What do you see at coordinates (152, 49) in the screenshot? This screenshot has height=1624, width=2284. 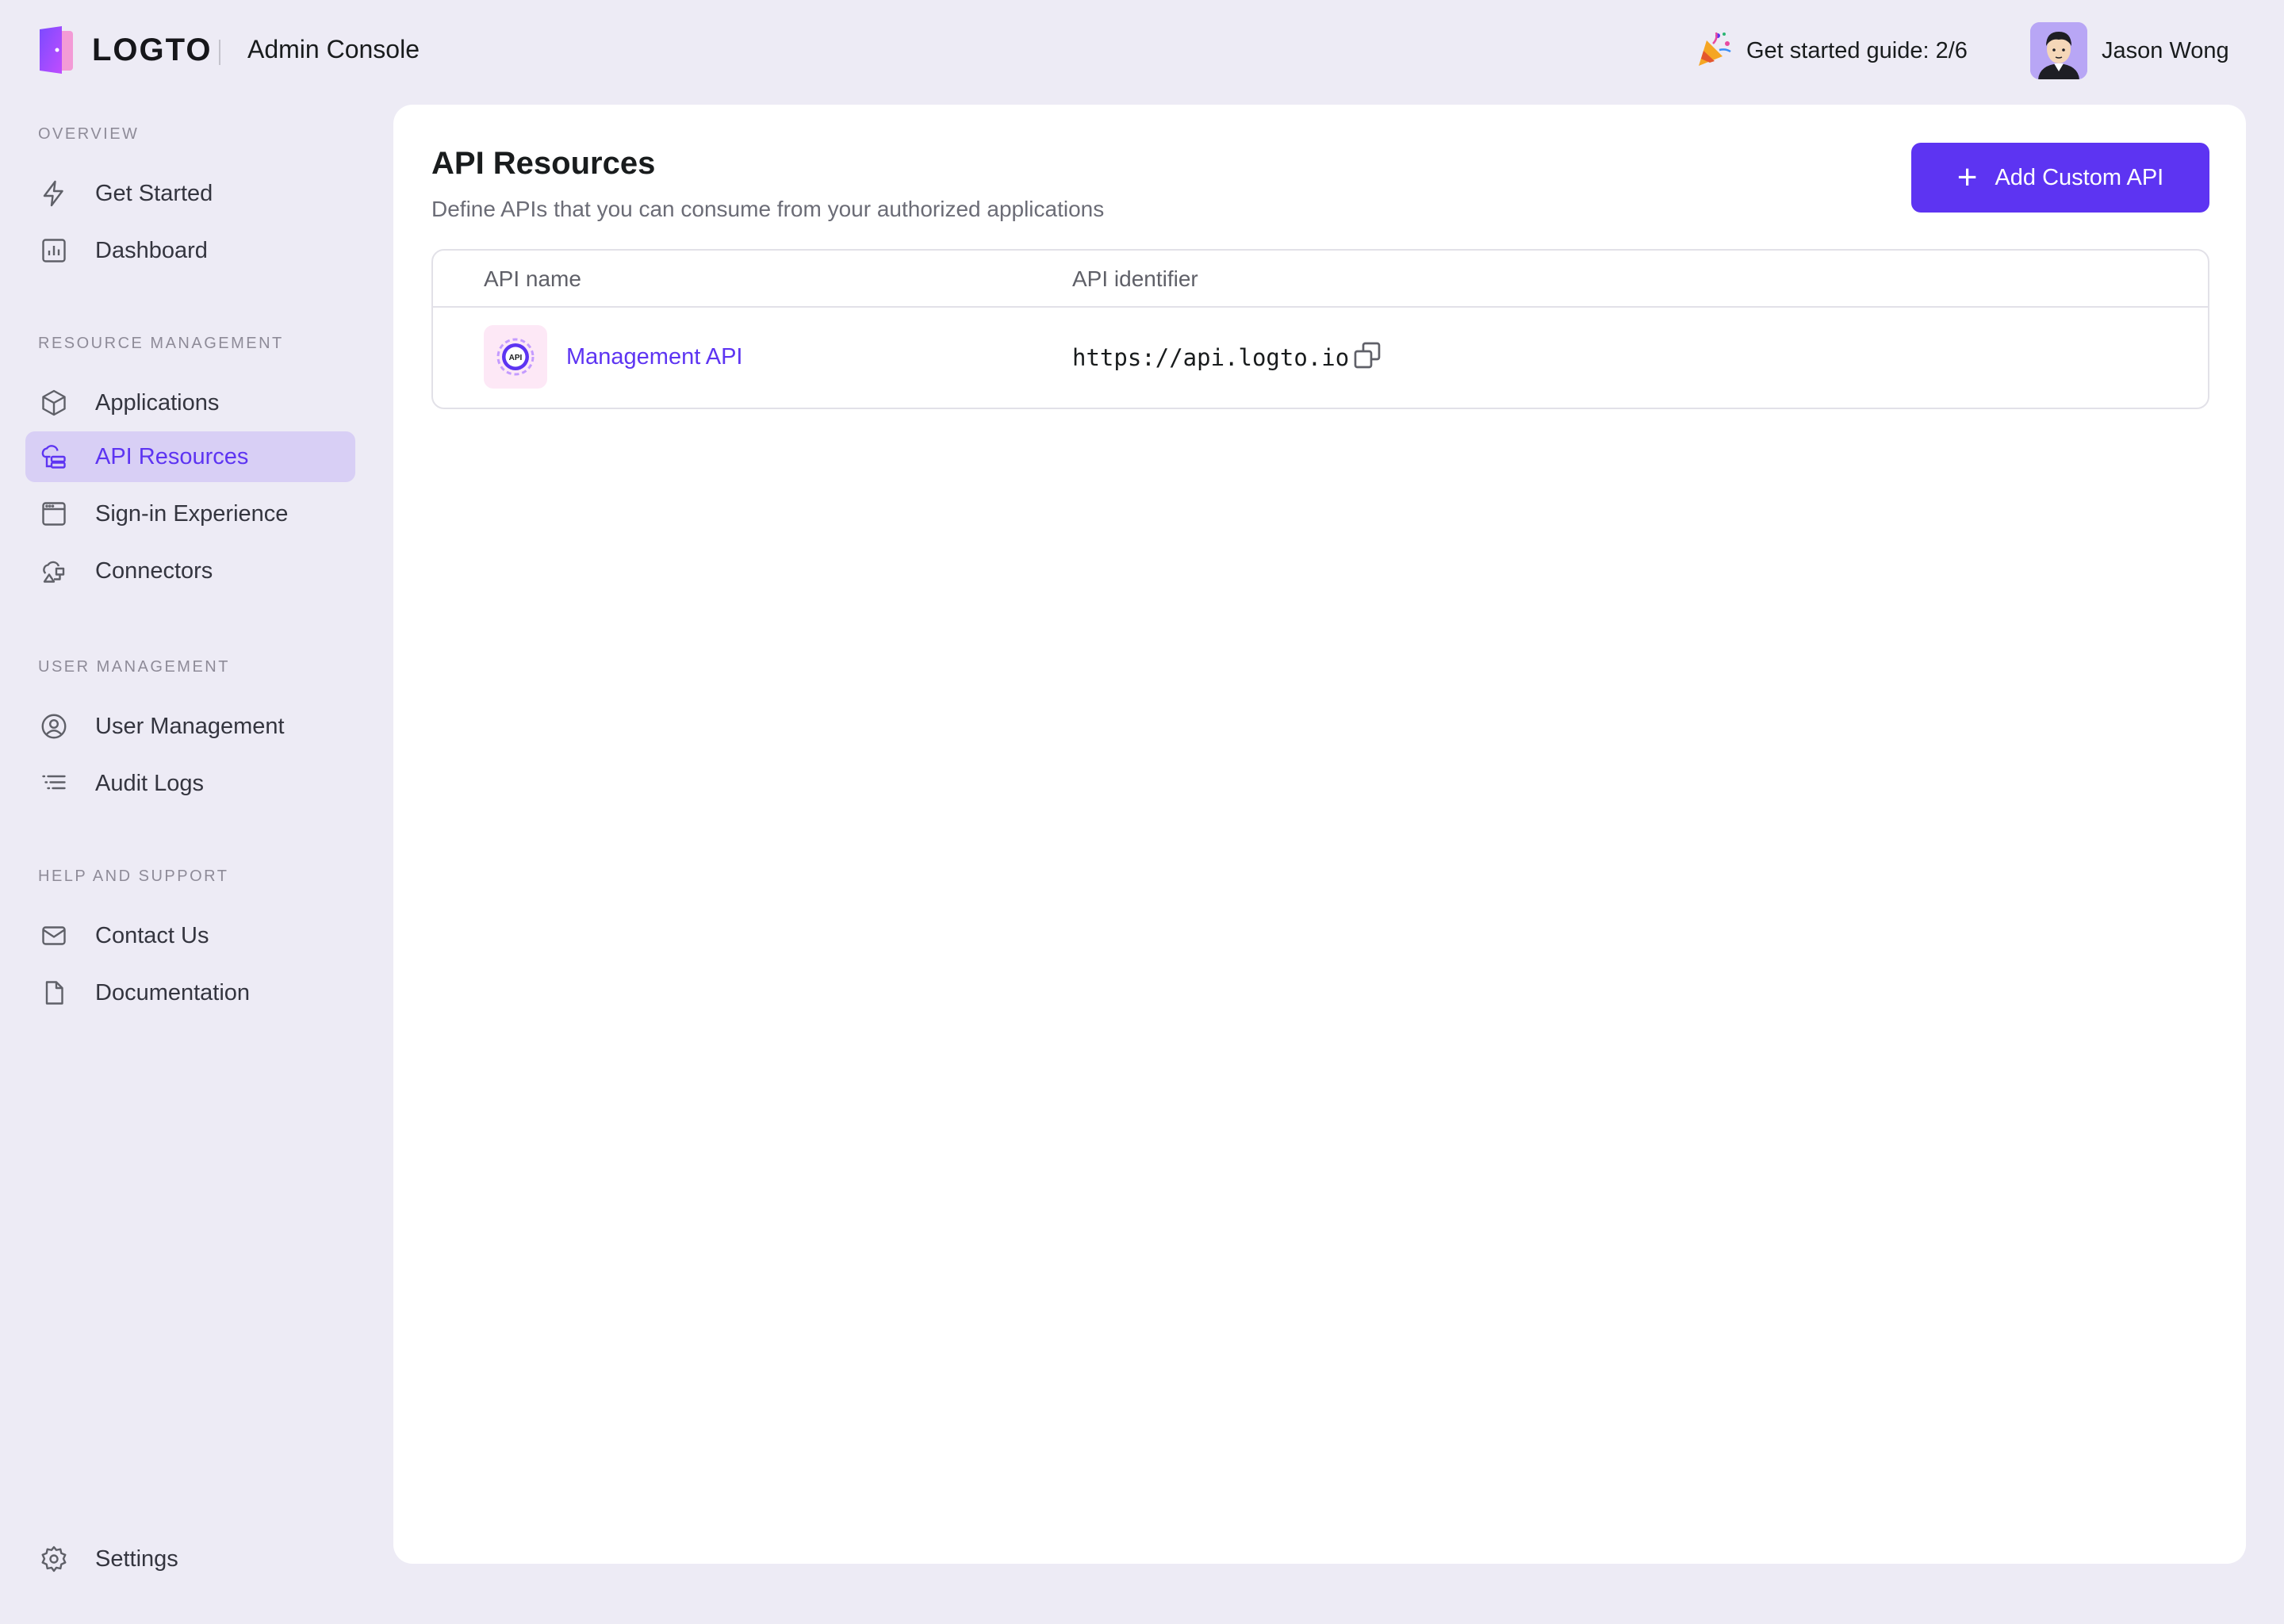 I see `brand-name: LOGTO` at bounding box center [152, 49].